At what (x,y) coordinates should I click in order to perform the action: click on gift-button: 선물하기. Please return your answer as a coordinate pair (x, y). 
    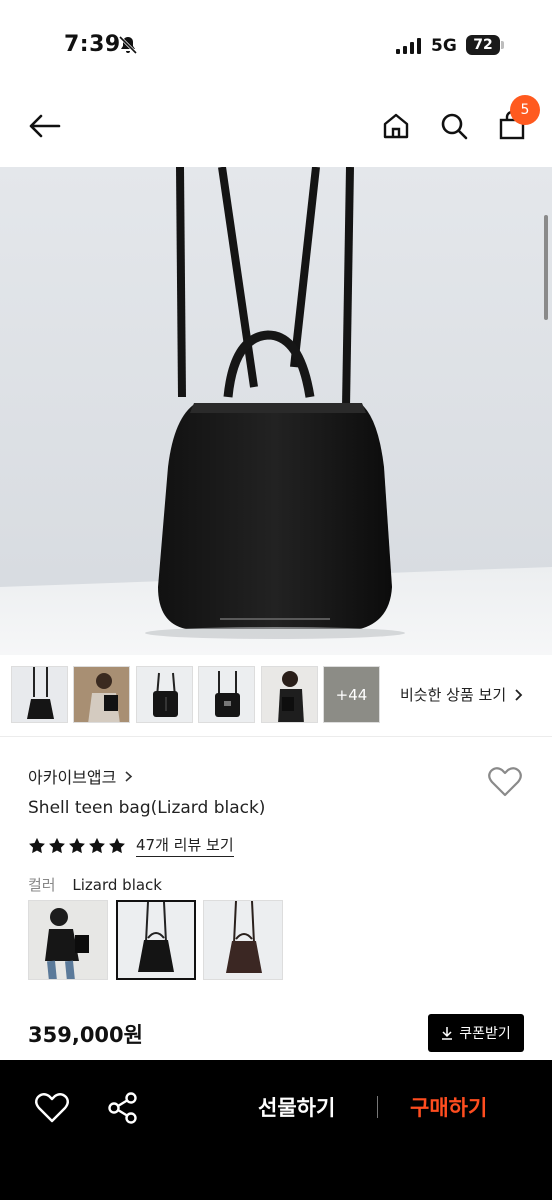
    Looking at the image, I should click on (296, 1107).